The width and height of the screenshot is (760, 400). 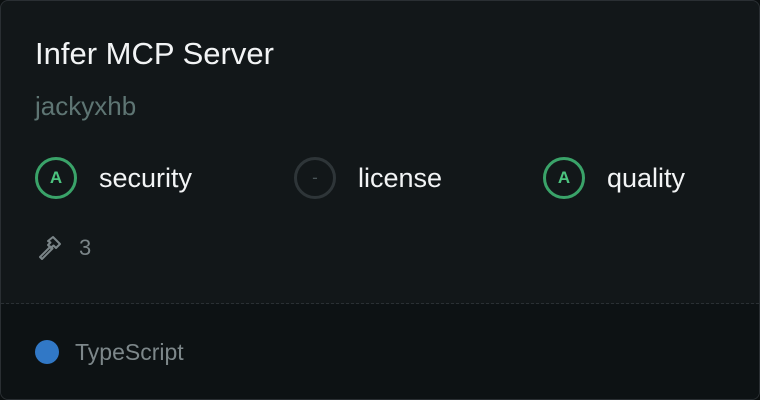 What do you see at coordinates (564, 178) in the screenshot?
I see `quality-grade-badge: A` at bounding box center [564, 178].